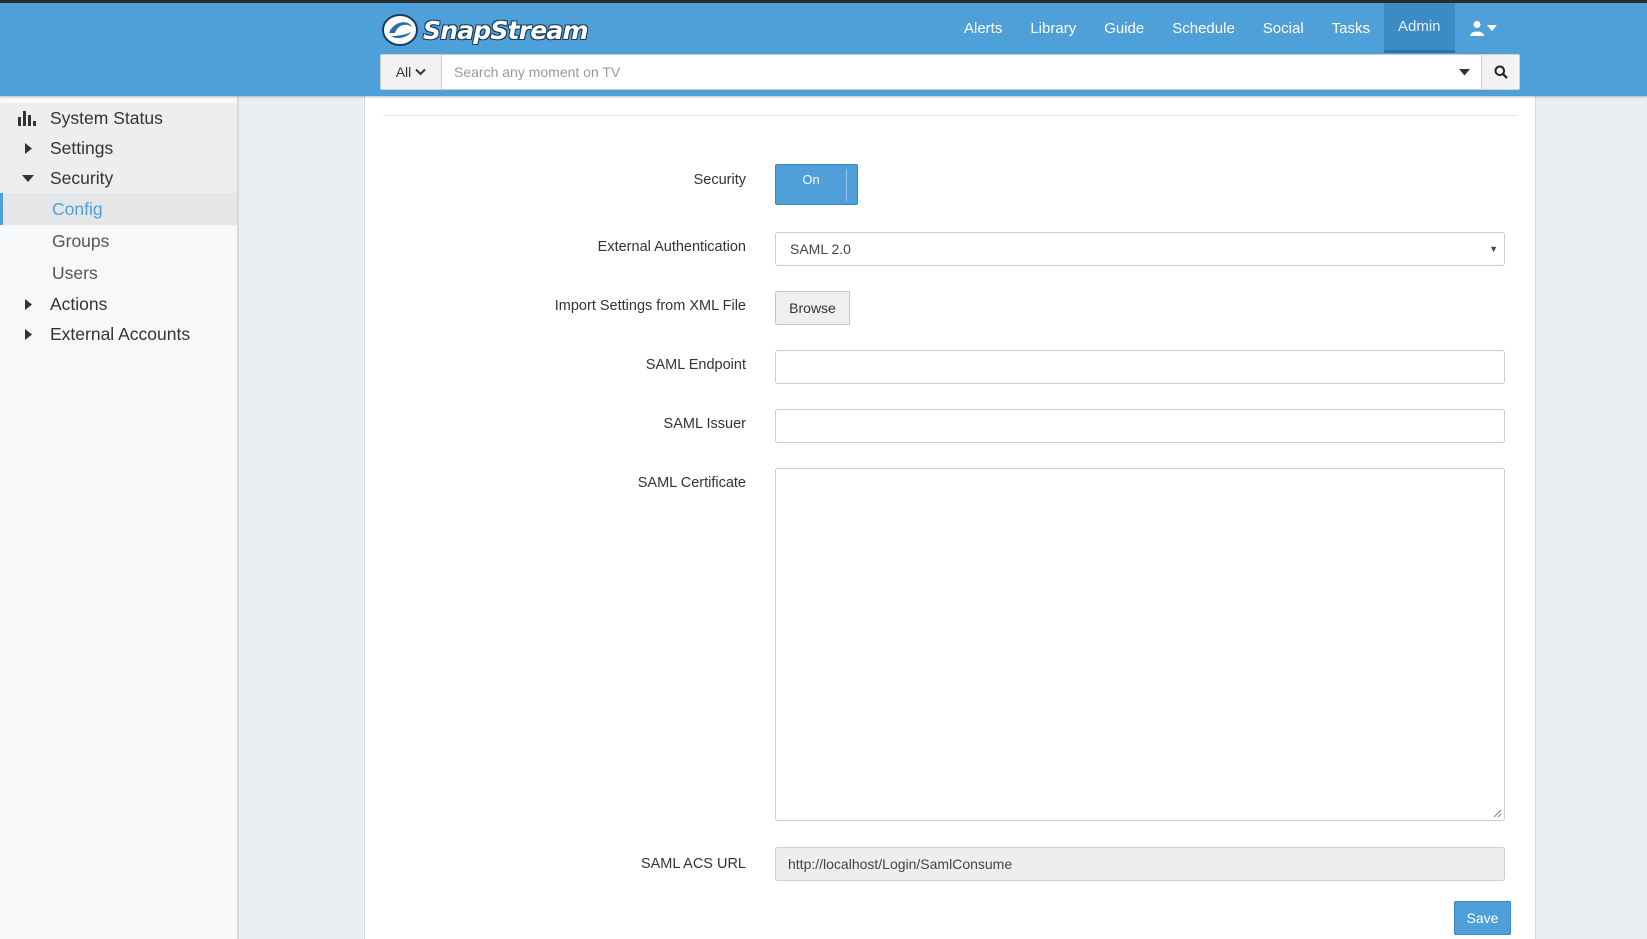 This screenshot has width=1647, height=939. Describe the element at coordinates (846, 185) in the screenshot. I see `toggle-handle` at that location.